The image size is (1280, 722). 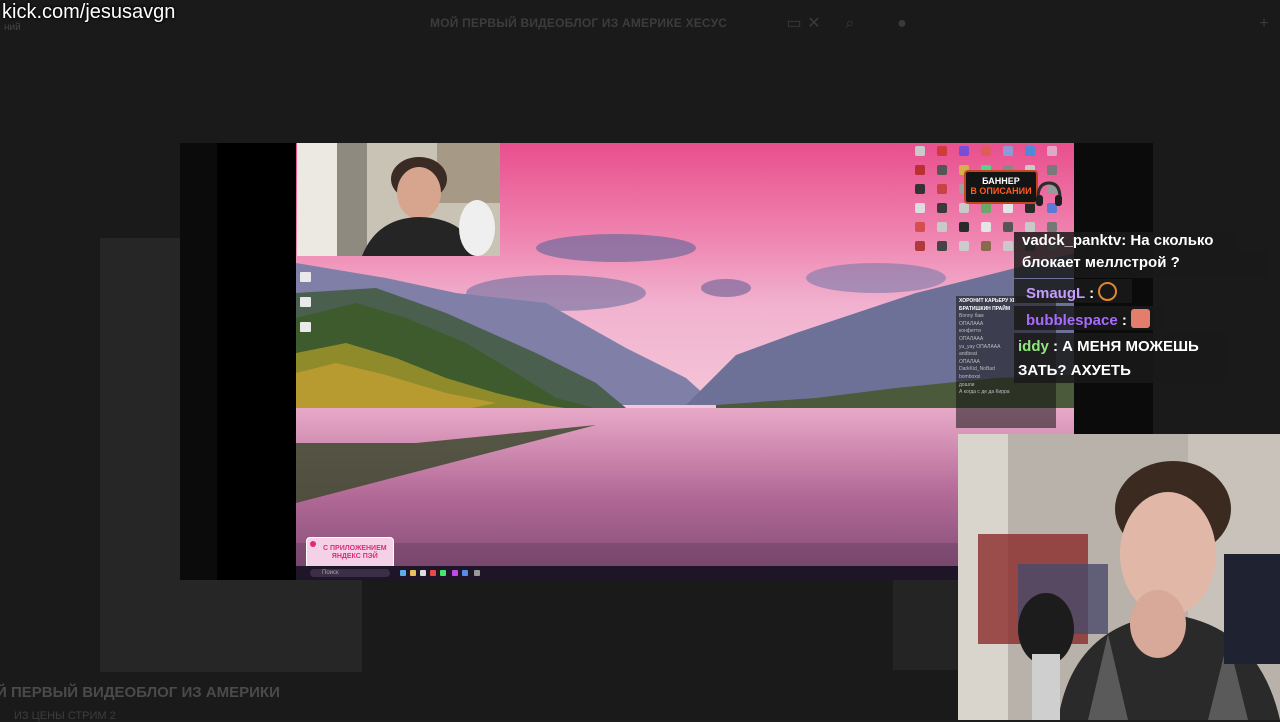 I want to click on promo-banner: БАННЕР В ОПИСАНИИ, so click(x=1001, y=187).